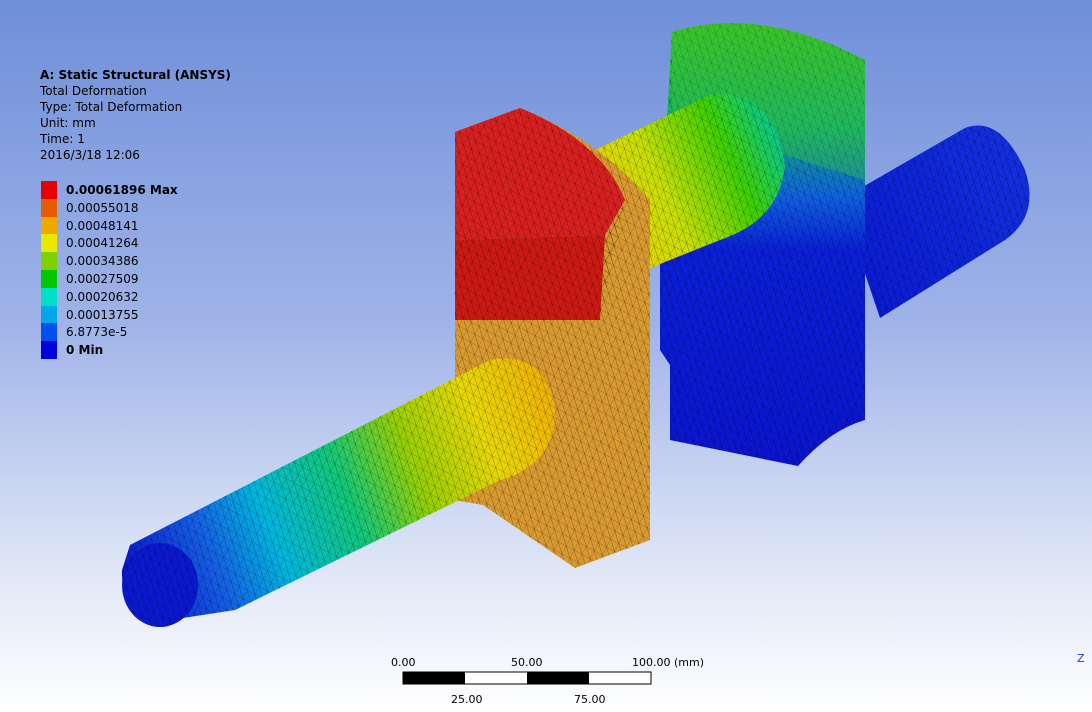 This screenshot has height=712, width=1092. I want to click on scale-label-0: 0.00, so click(403, 662).